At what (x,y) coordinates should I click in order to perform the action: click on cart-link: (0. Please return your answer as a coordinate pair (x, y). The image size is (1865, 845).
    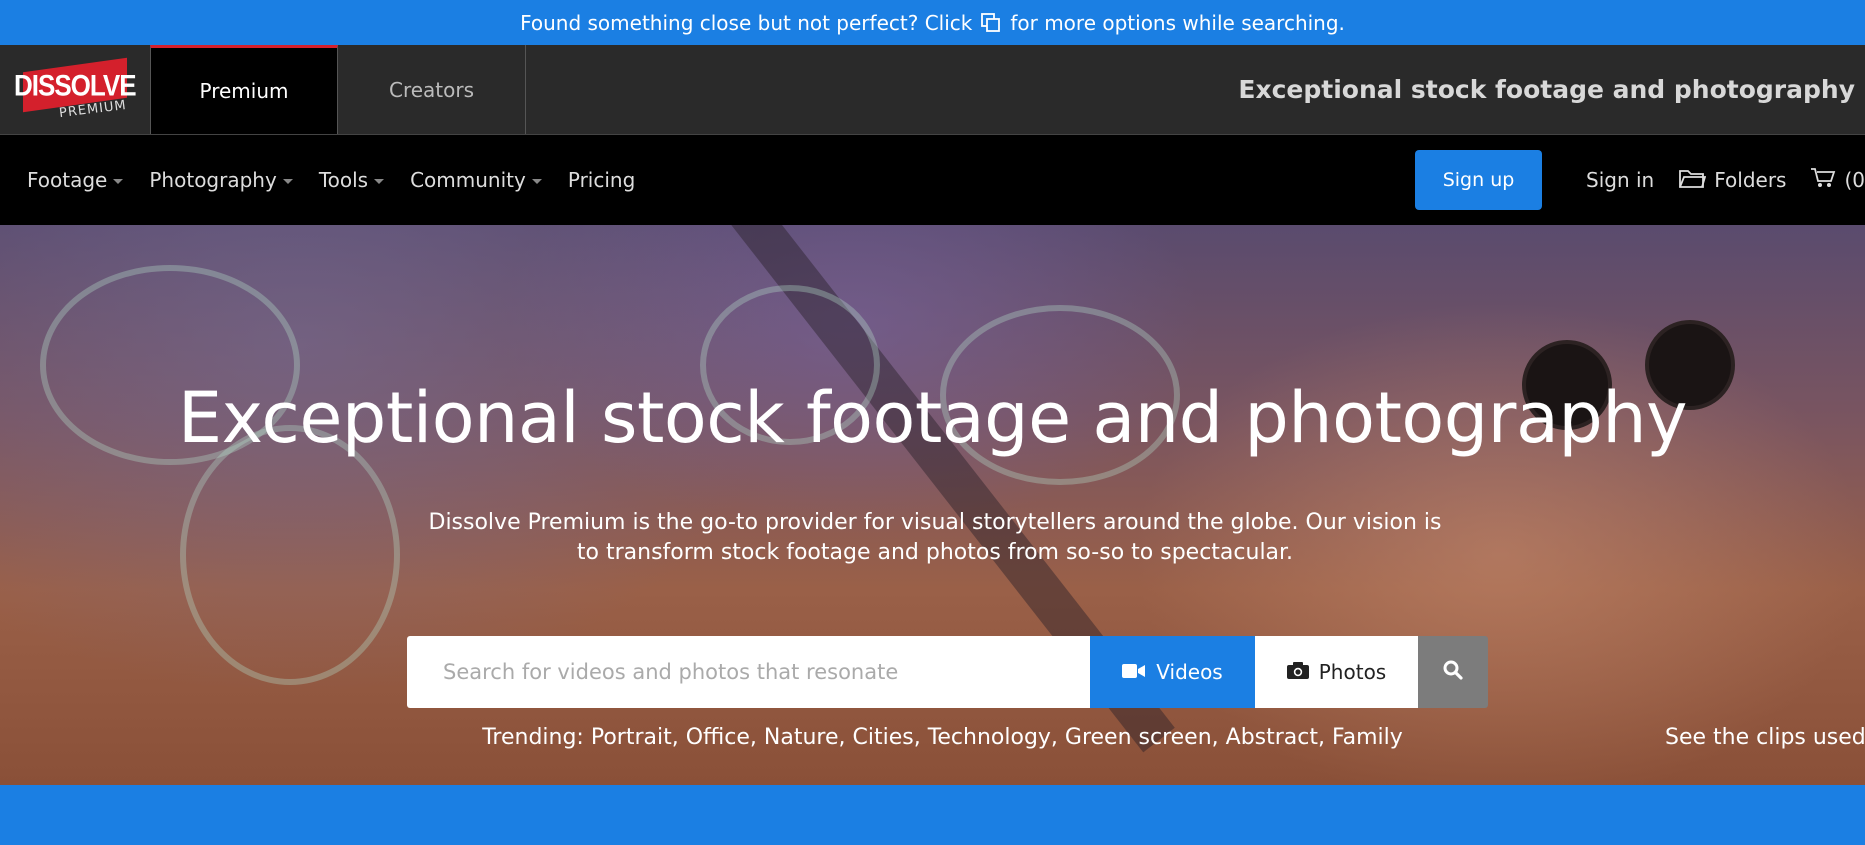
    Looking at the image, I should click on (1837, 180).